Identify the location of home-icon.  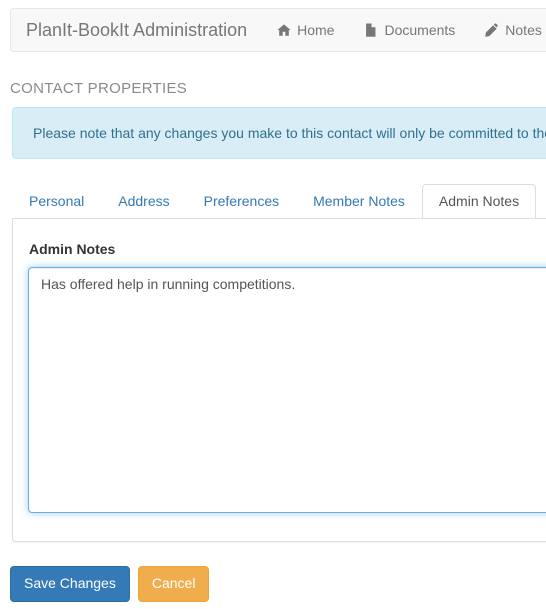
(284, 30).